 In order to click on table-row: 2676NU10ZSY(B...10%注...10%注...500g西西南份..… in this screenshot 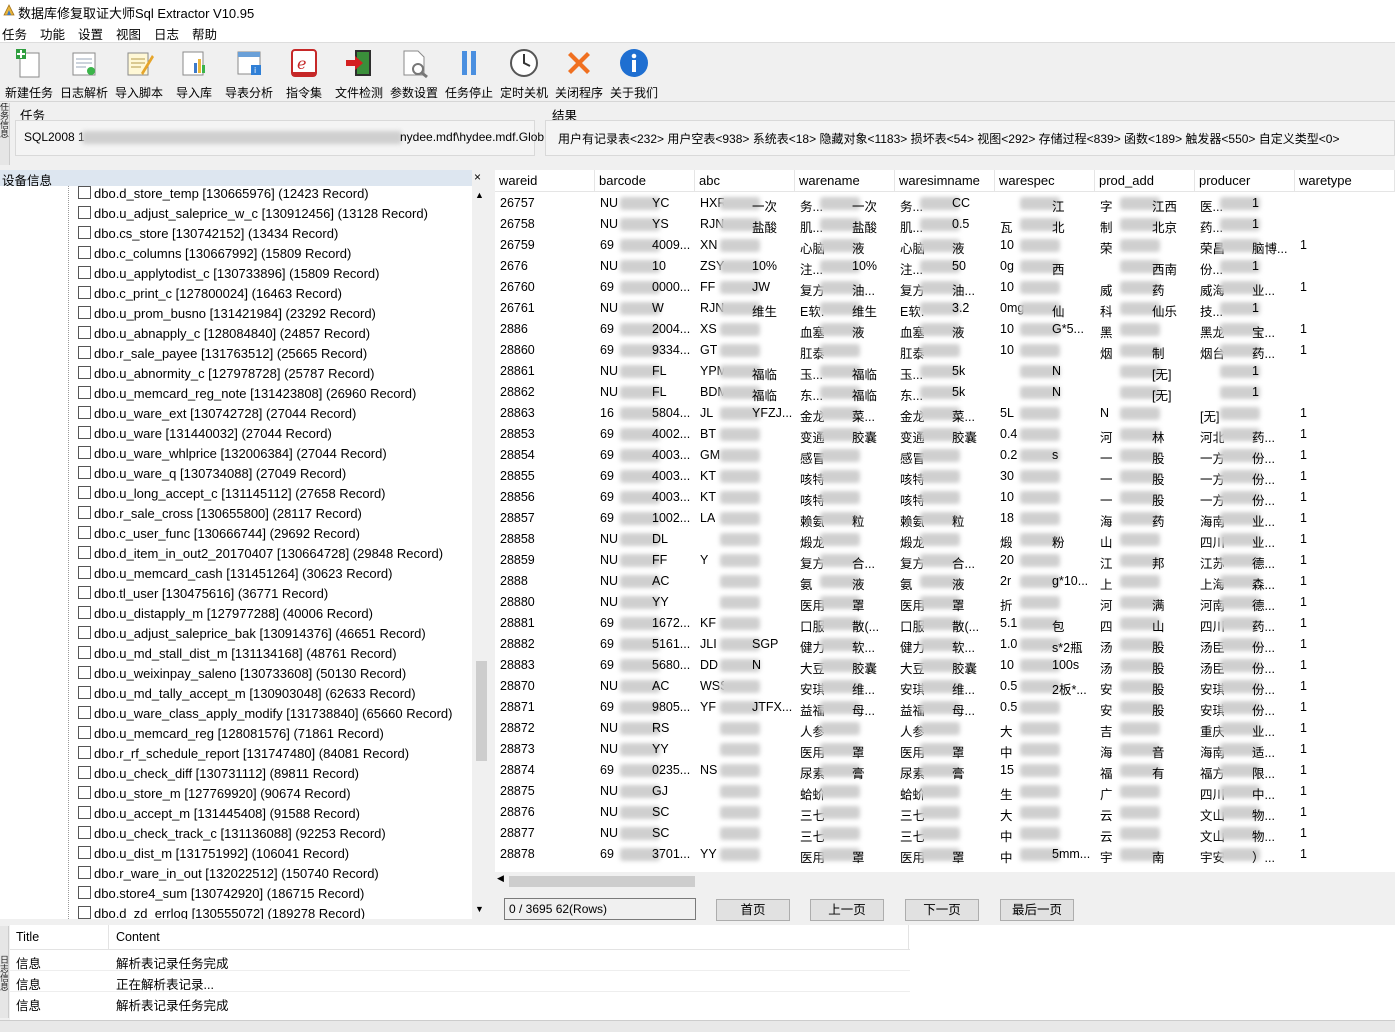, I will do `click(945, 266)`.